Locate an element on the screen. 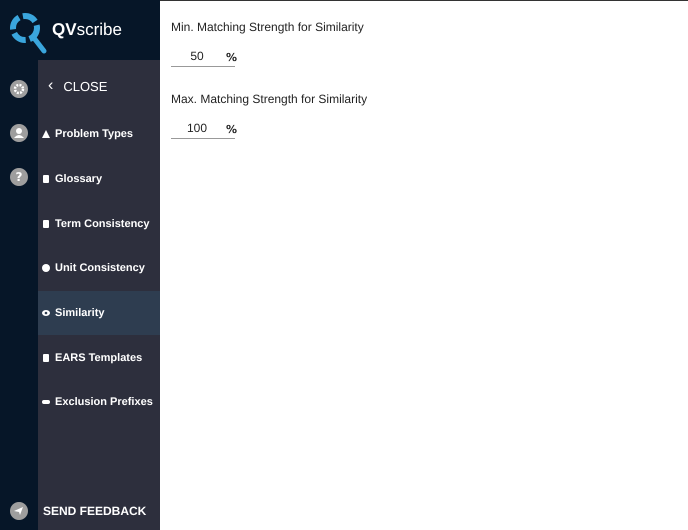  warning-icon is located at coordinates (46, 134).